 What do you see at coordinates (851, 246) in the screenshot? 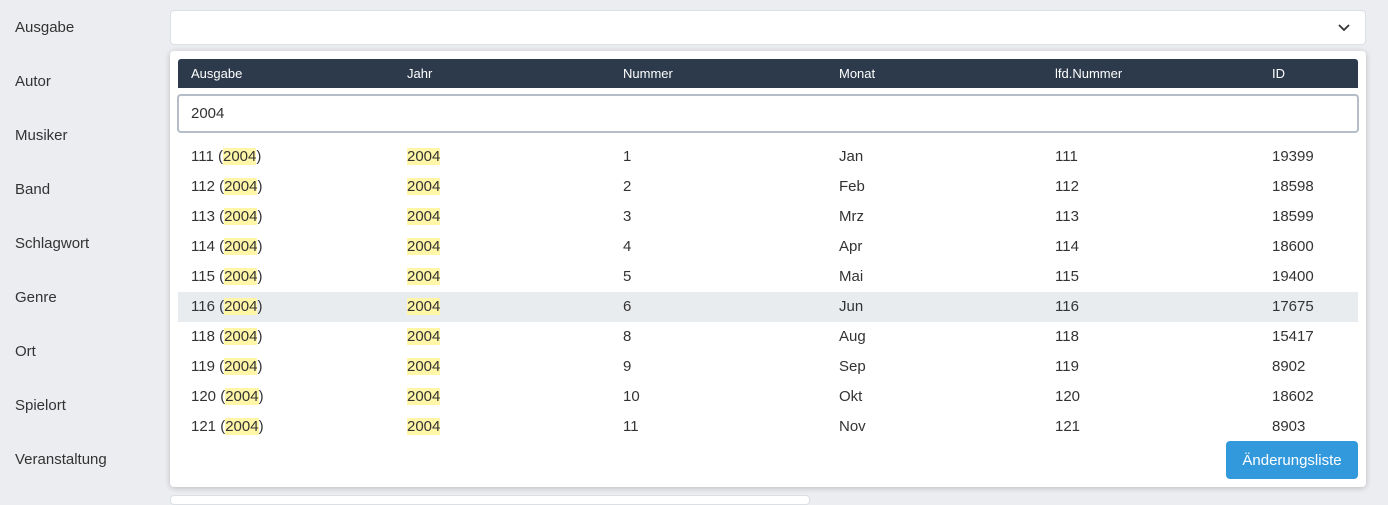
I see `cell-monat: Apr` at bounding box center [851, 246].